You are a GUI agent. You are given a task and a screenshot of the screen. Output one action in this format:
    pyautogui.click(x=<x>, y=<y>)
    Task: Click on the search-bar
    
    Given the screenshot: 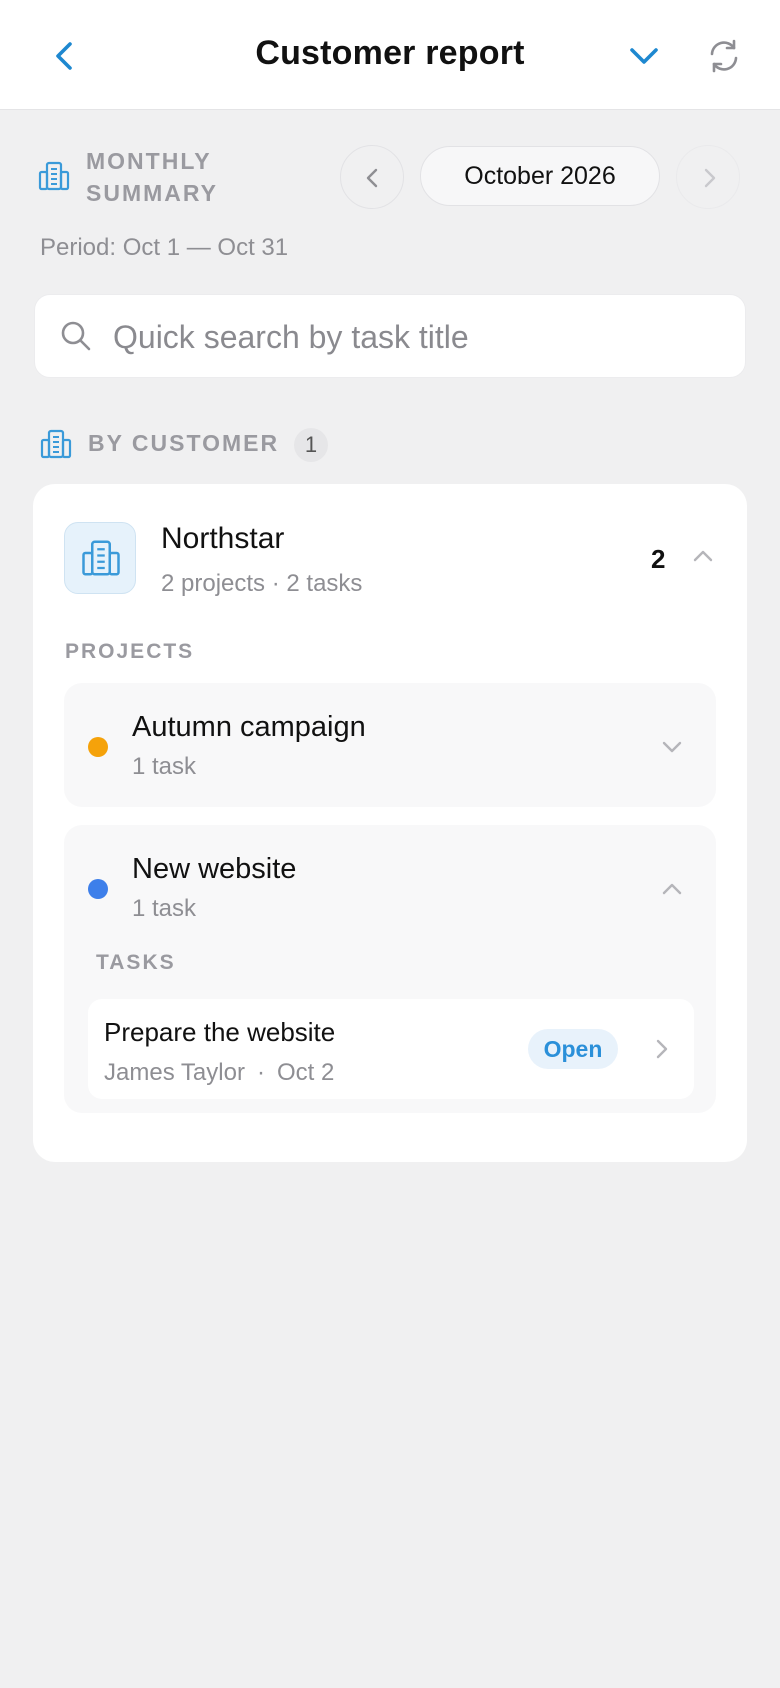 What is the action you would take?
    pyautogui.click(x=390, y=336)
    